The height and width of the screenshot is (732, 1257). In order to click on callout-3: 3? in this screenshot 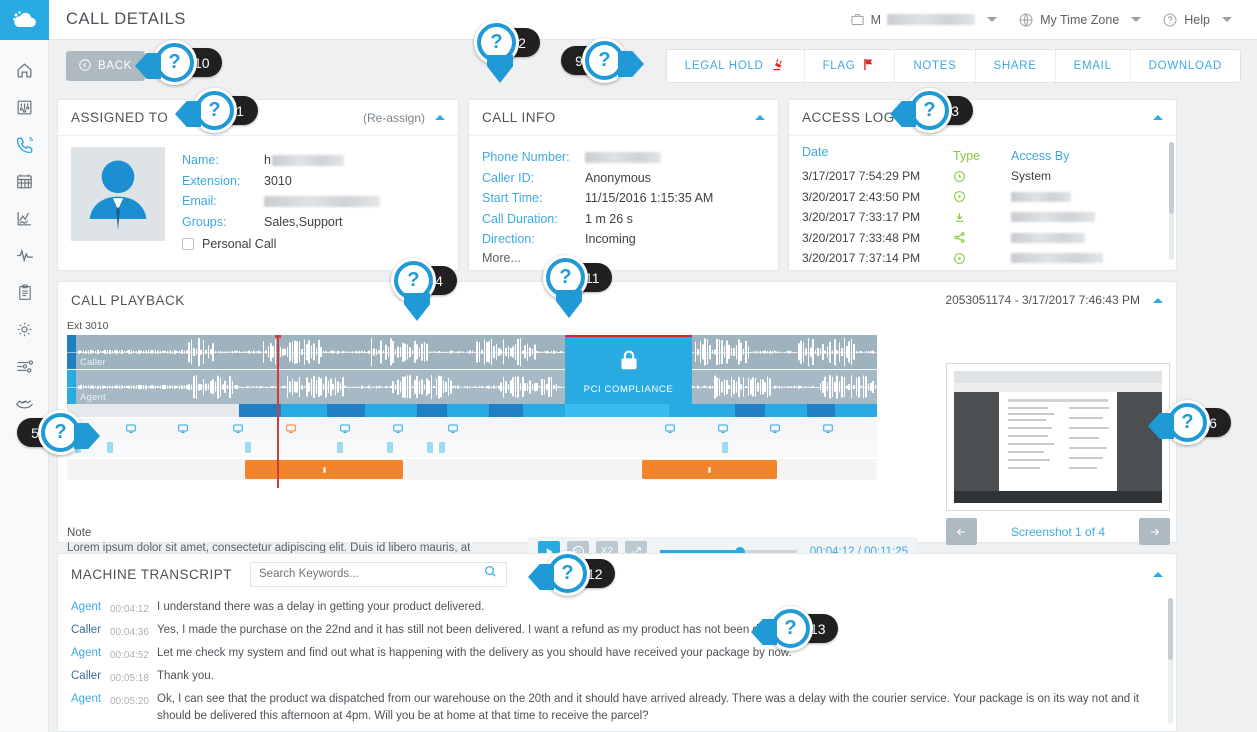, I will do `click(931, 110)`.